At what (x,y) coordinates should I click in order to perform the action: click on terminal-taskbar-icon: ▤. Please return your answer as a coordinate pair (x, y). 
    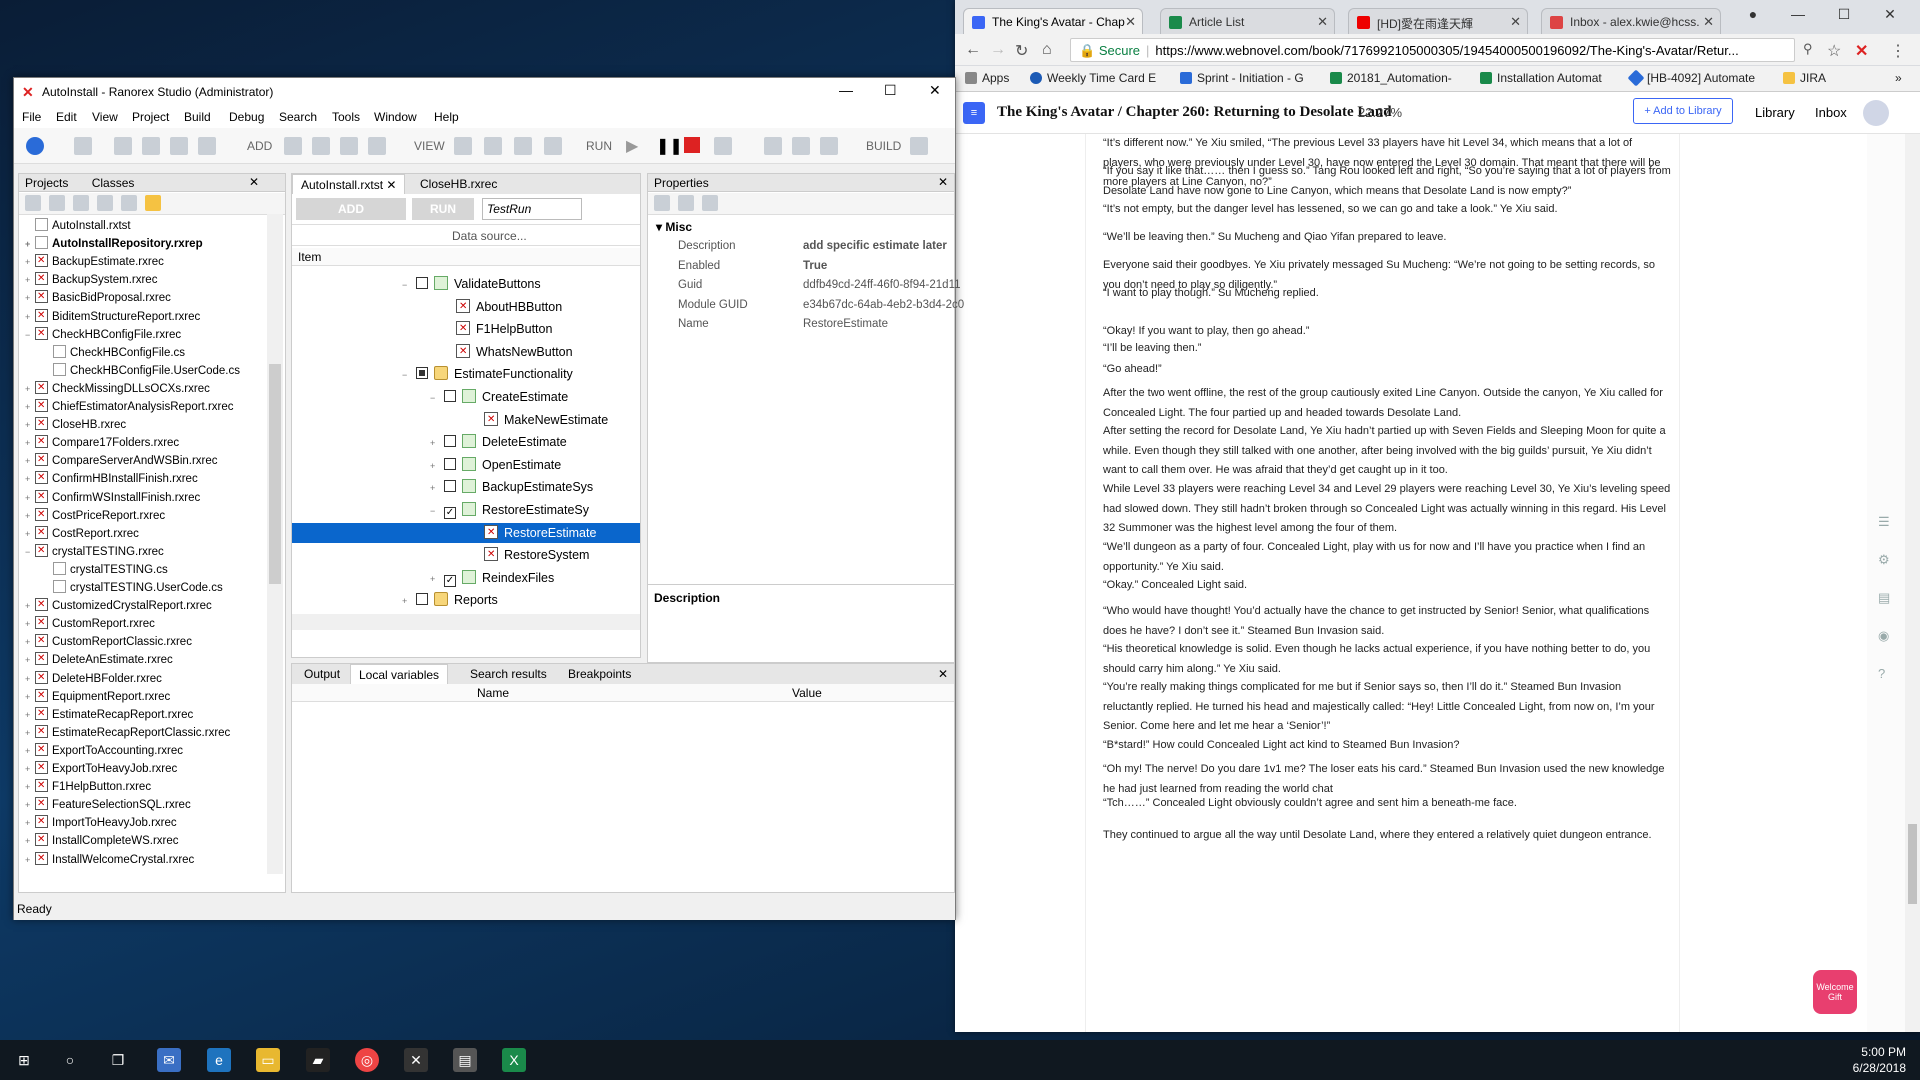
    Looking at the image, I should click on (465, 1060).